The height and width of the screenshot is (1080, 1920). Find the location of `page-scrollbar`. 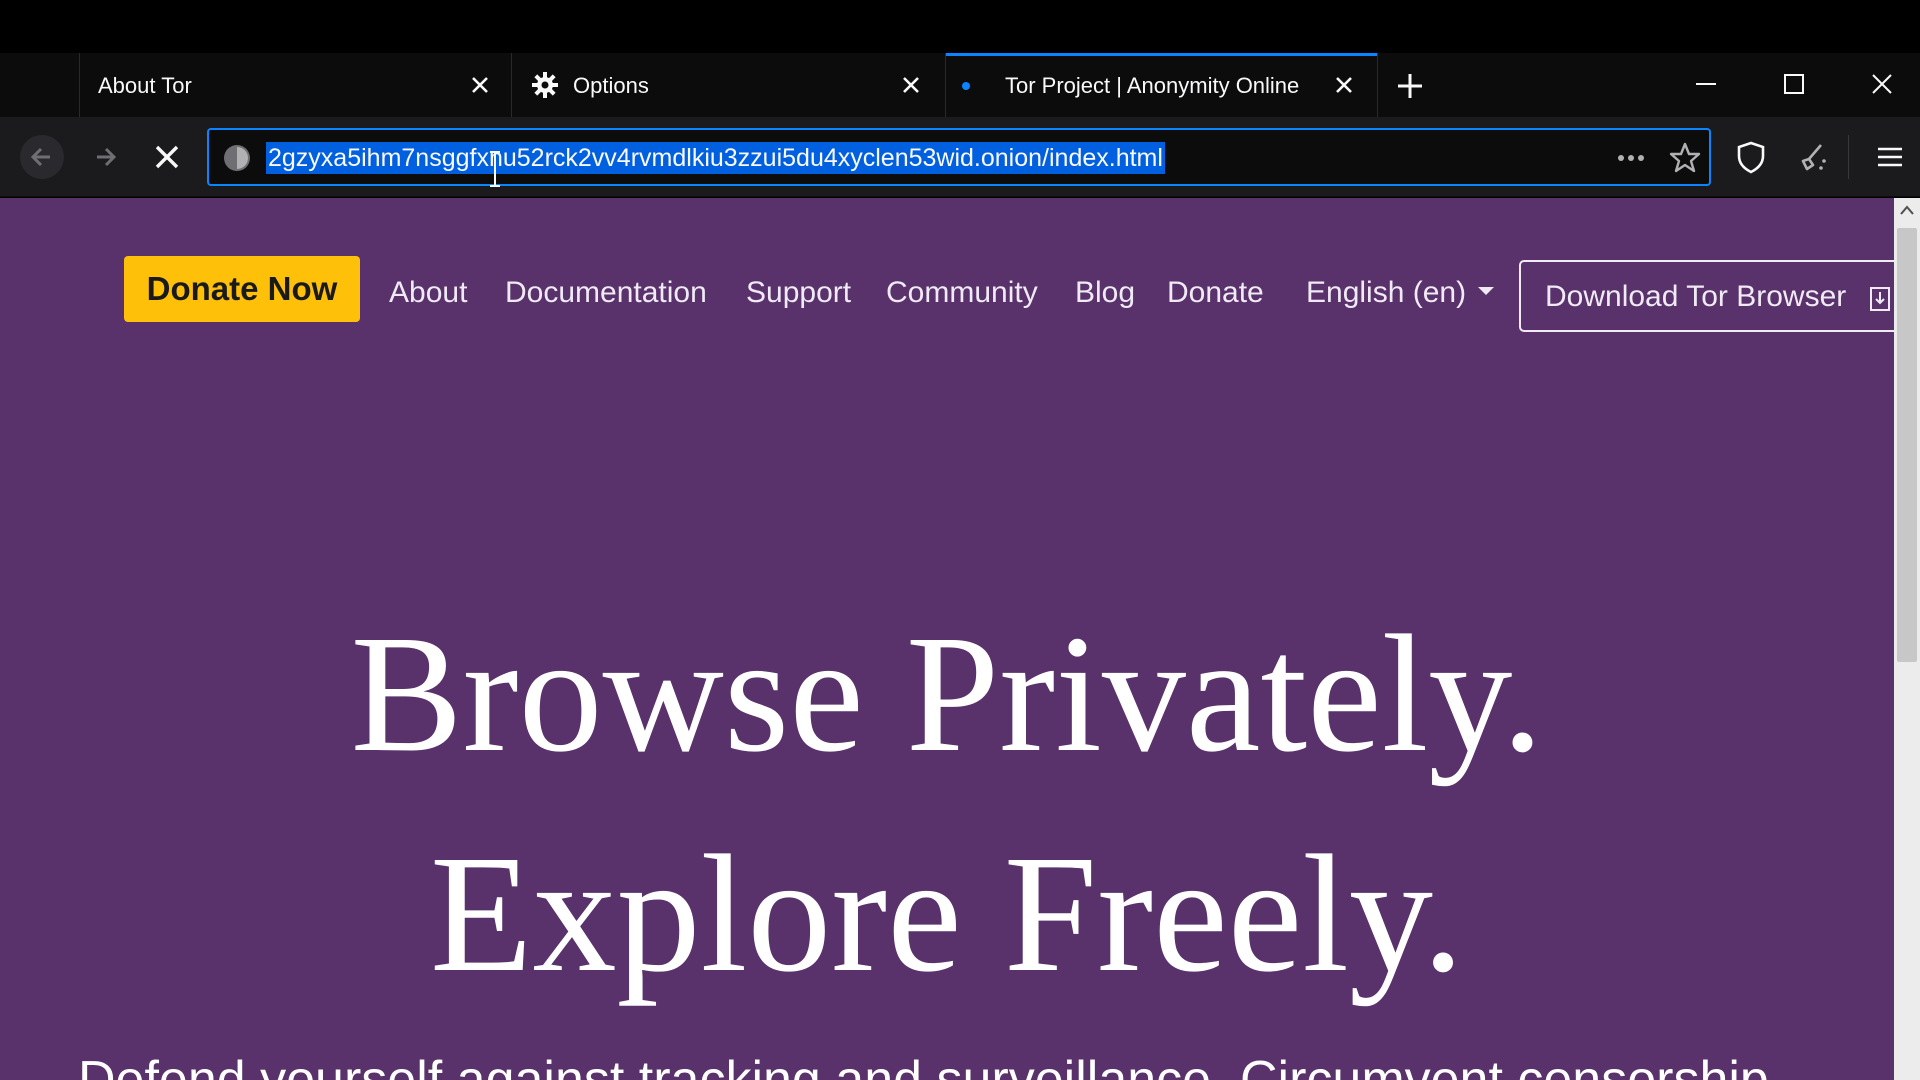

page-scrollbar is located at coordinates (1907, 639).